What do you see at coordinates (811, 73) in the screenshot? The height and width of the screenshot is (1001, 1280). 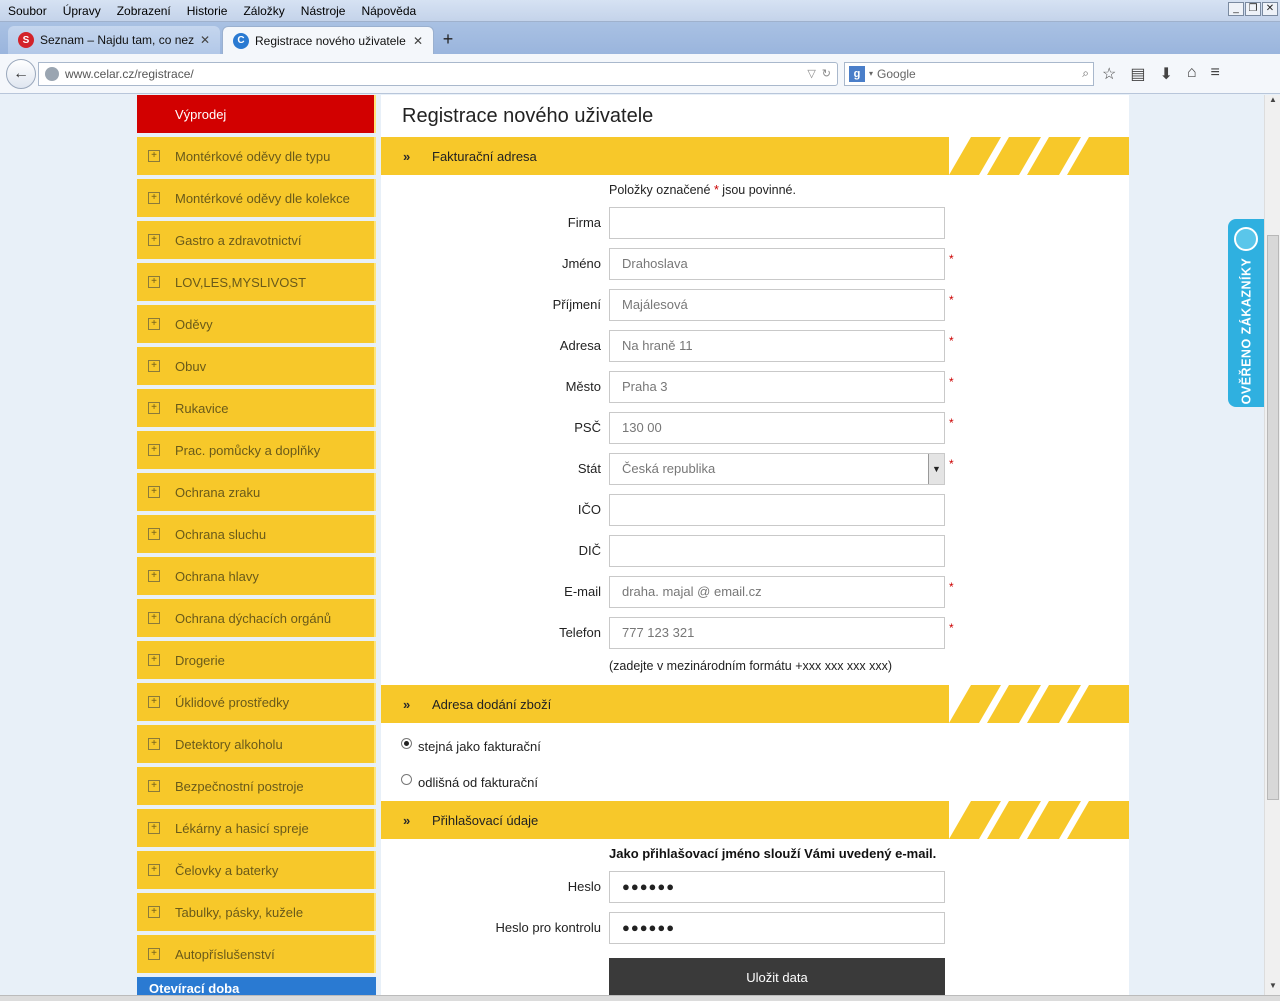 I see `dropdown-arrow-icon: ▽` at bounding box center [811, 73].